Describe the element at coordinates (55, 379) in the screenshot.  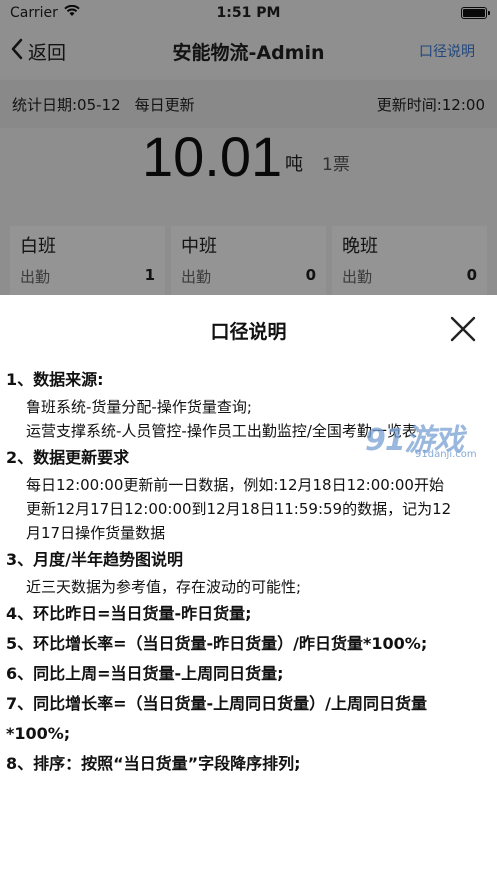
I see `section-title: 1、数据来源:` at that location.